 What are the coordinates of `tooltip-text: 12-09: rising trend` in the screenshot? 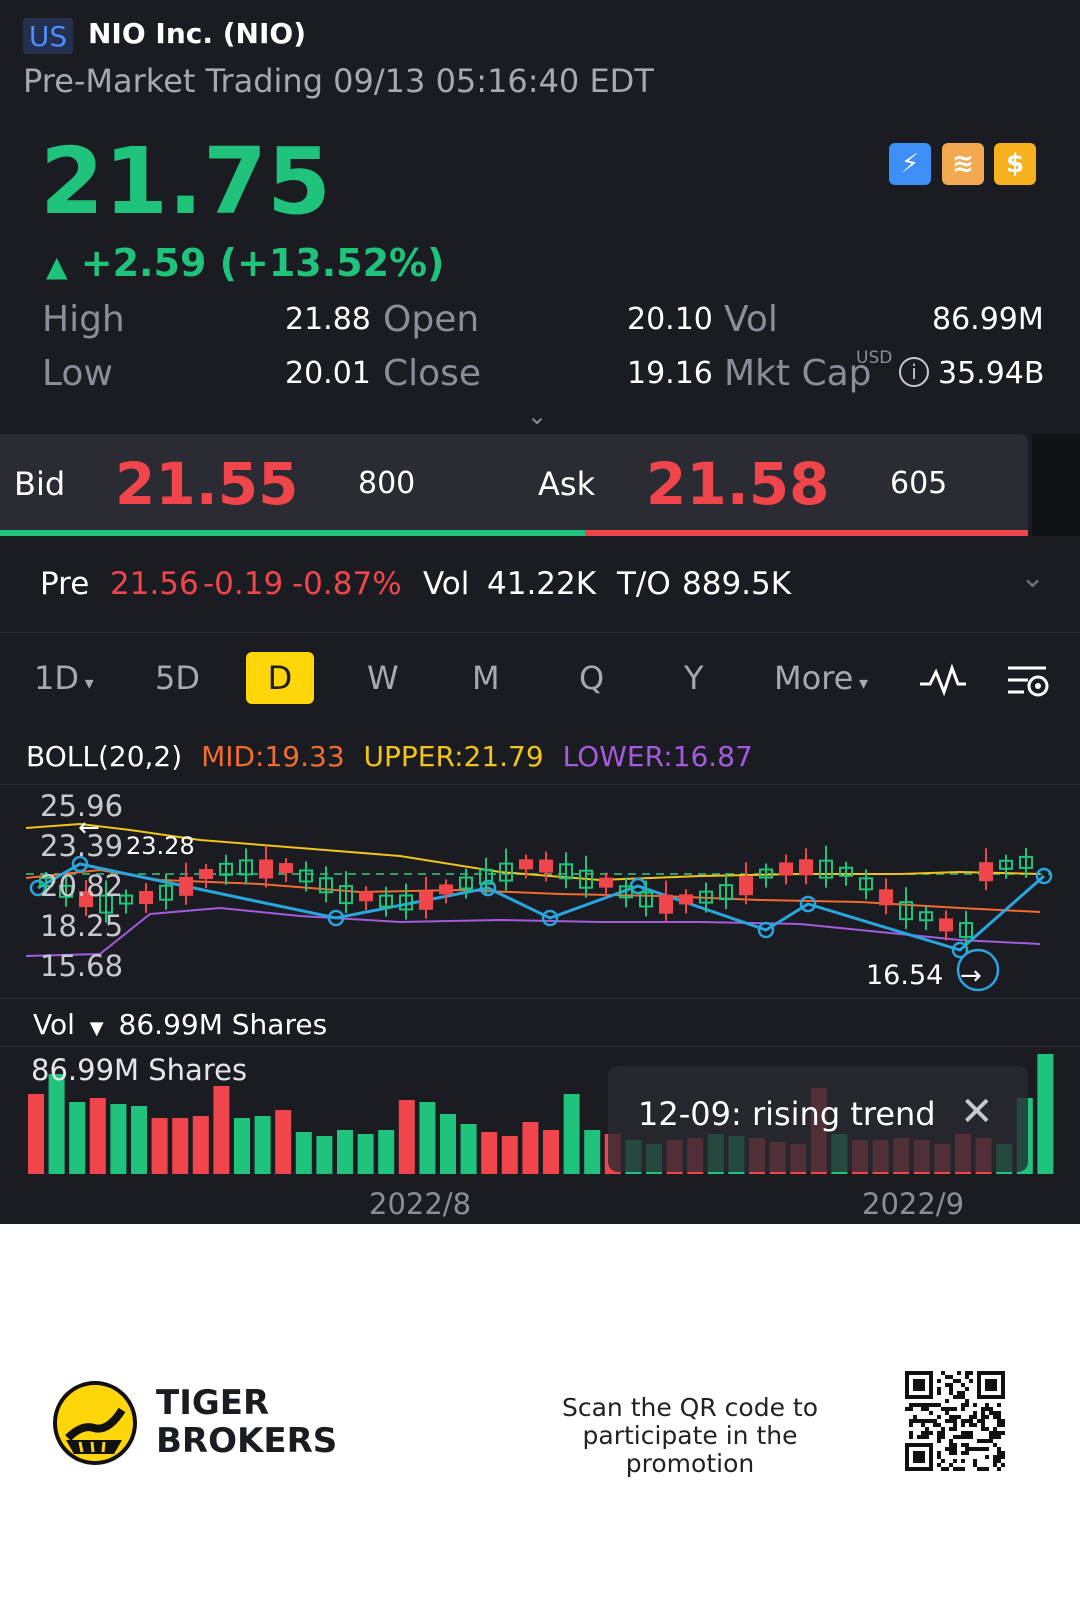 It's located at (787, 1114).